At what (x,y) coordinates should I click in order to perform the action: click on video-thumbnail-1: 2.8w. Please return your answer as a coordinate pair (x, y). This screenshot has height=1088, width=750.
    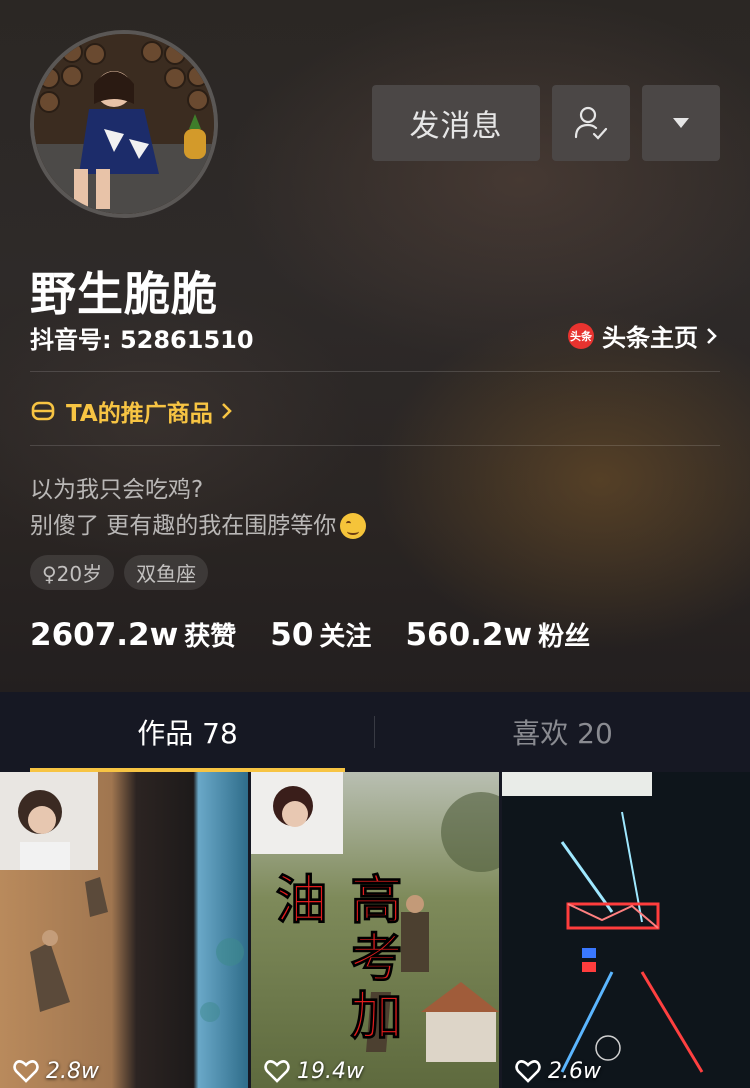
    Looking at the image, I should click on (124, 930).